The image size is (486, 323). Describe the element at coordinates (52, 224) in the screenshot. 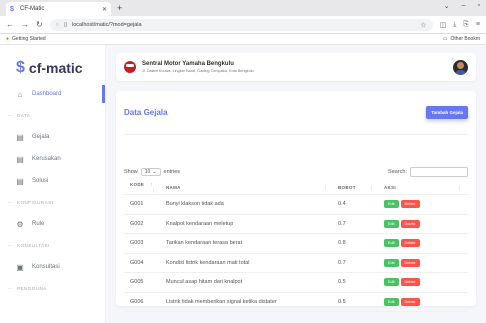

I see `sidebar-item-rule: ⚙ Rule` at that location.